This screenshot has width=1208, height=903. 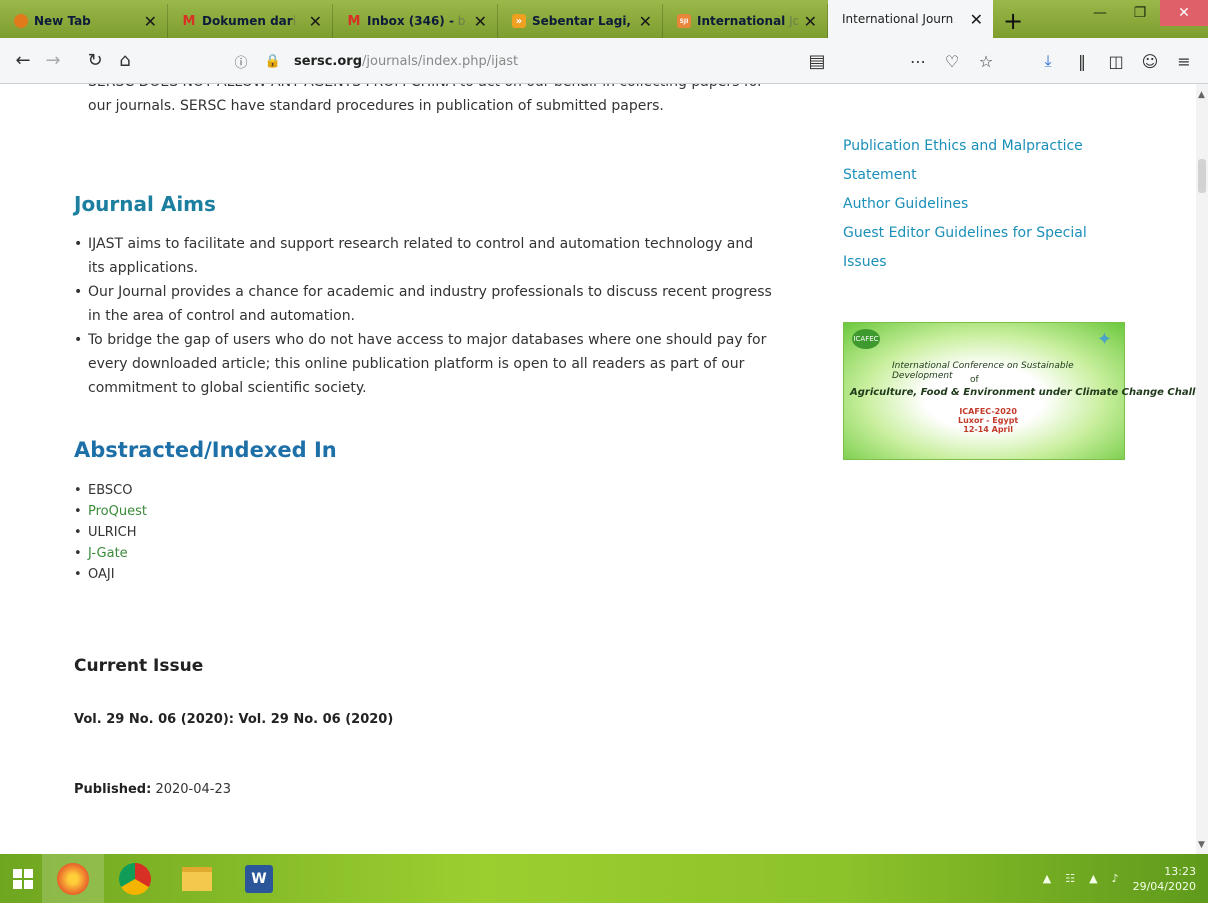 I want to click on published-date: 2020-04-23, so click(x=193, y=789).